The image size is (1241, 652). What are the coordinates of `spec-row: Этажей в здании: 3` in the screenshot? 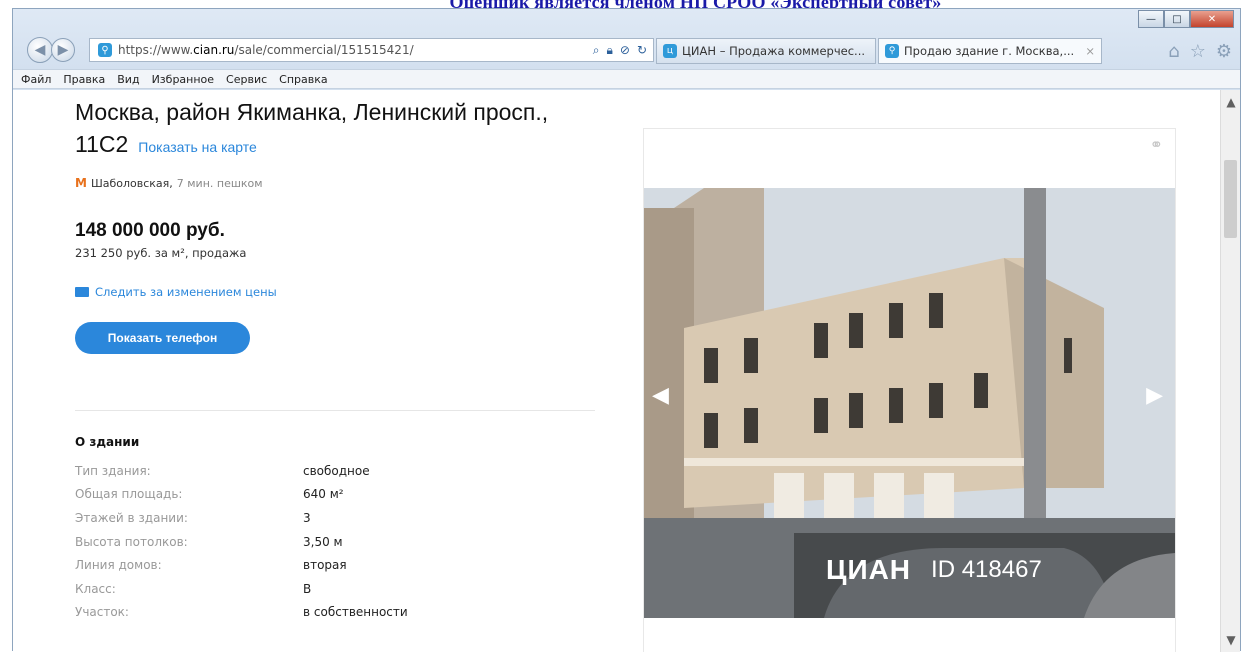 It's located at (325, 518).